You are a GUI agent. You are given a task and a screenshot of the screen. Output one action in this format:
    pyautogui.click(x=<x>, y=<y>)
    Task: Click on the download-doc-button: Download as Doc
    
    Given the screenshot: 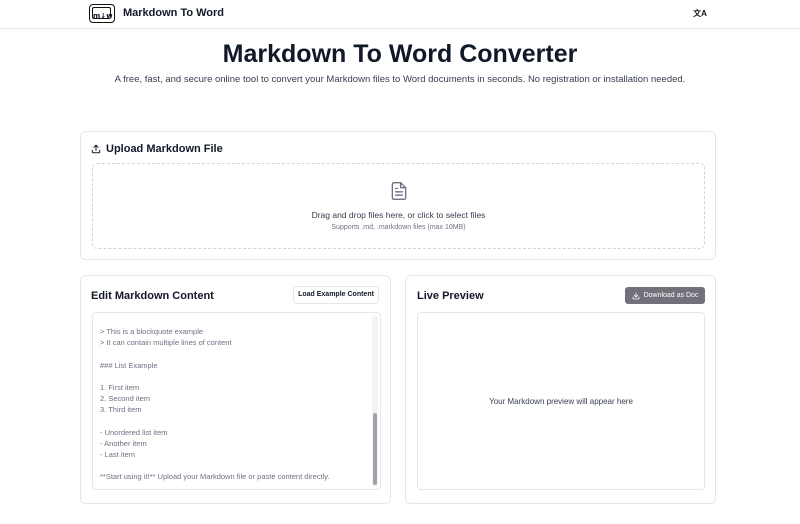 What is the action you would take?
    pyautogui.click(x=665, y=295)
    